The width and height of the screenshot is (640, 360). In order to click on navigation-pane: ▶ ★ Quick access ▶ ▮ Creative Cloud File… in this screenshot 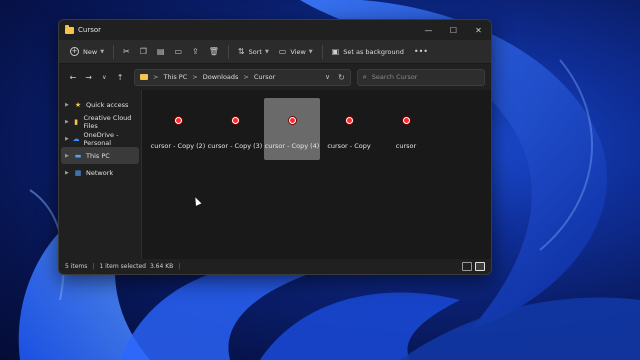, I will do `click(100, 174)`.